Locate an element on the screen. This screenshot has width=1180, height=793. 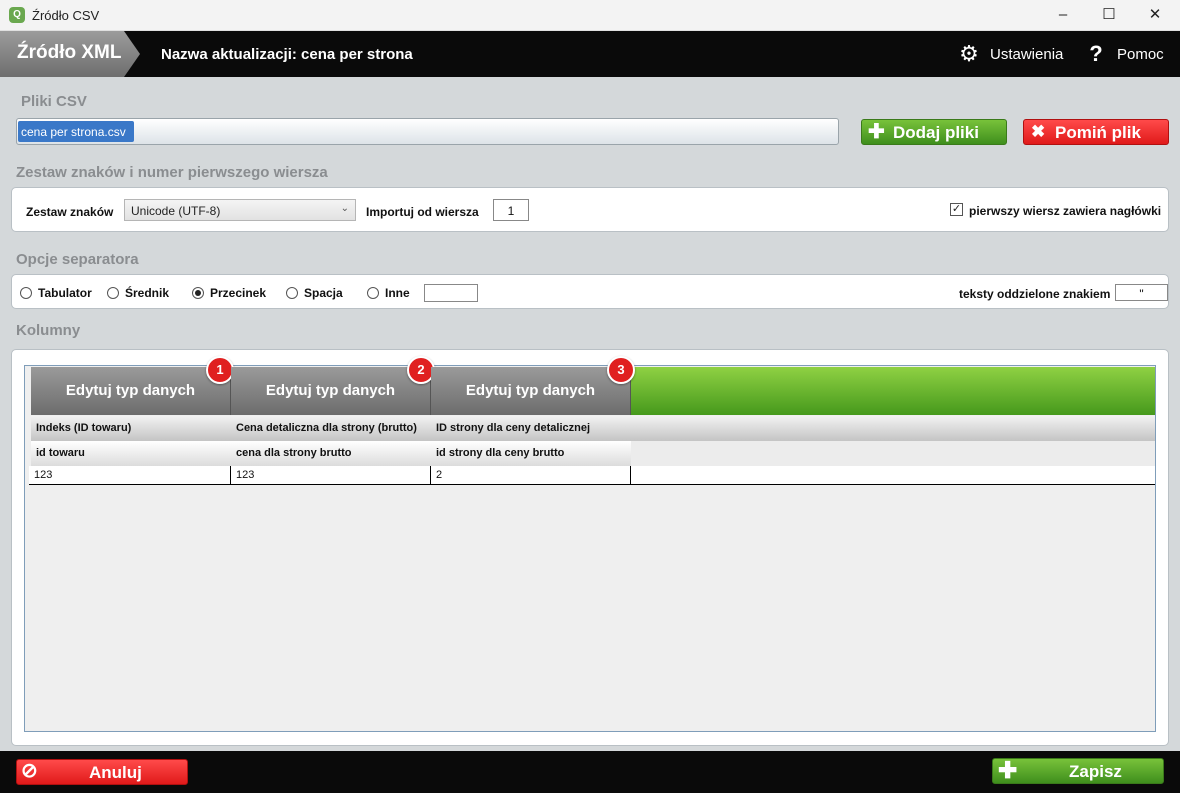
quote-char-input: " is located at coordinates (1141, 292).